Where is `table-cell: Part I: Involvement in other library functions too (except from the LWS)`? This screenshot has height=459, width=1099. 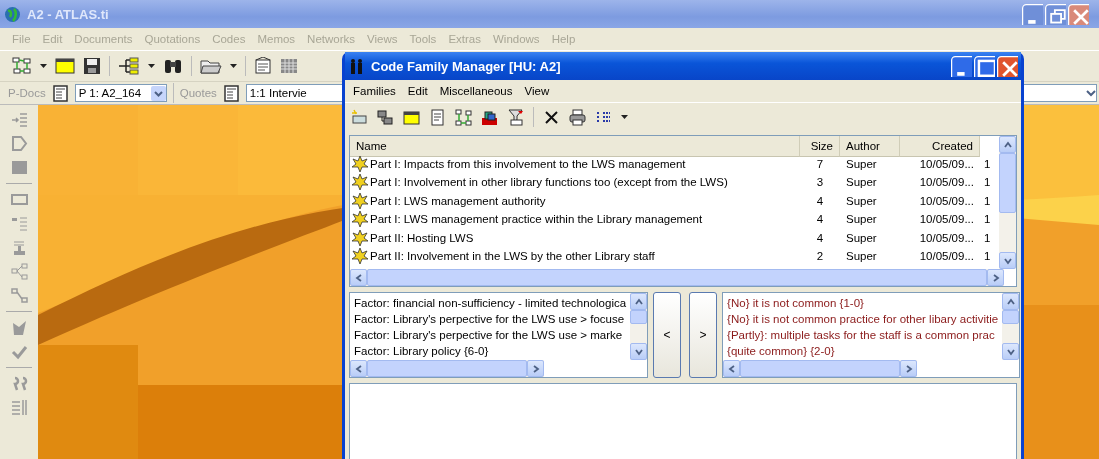 table-cell: Part I: Involvement in other library functions too (except from the LWS) is located at coordinates (575, 182).